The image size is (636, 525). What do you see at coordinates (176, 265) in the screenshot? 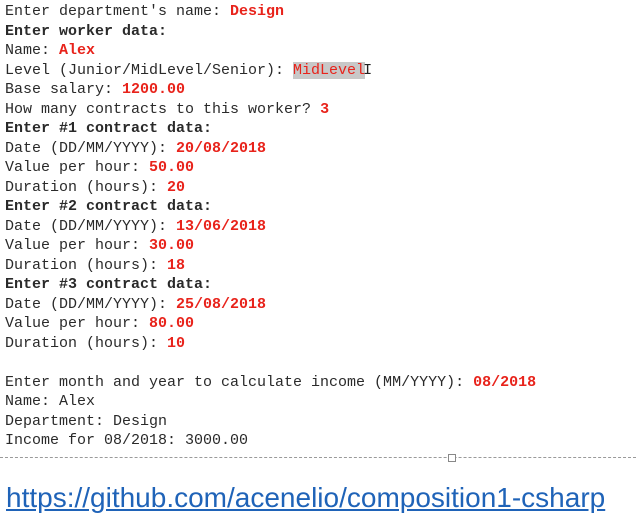
I see `user-input-text: 18` at bounding box center [176, 265].